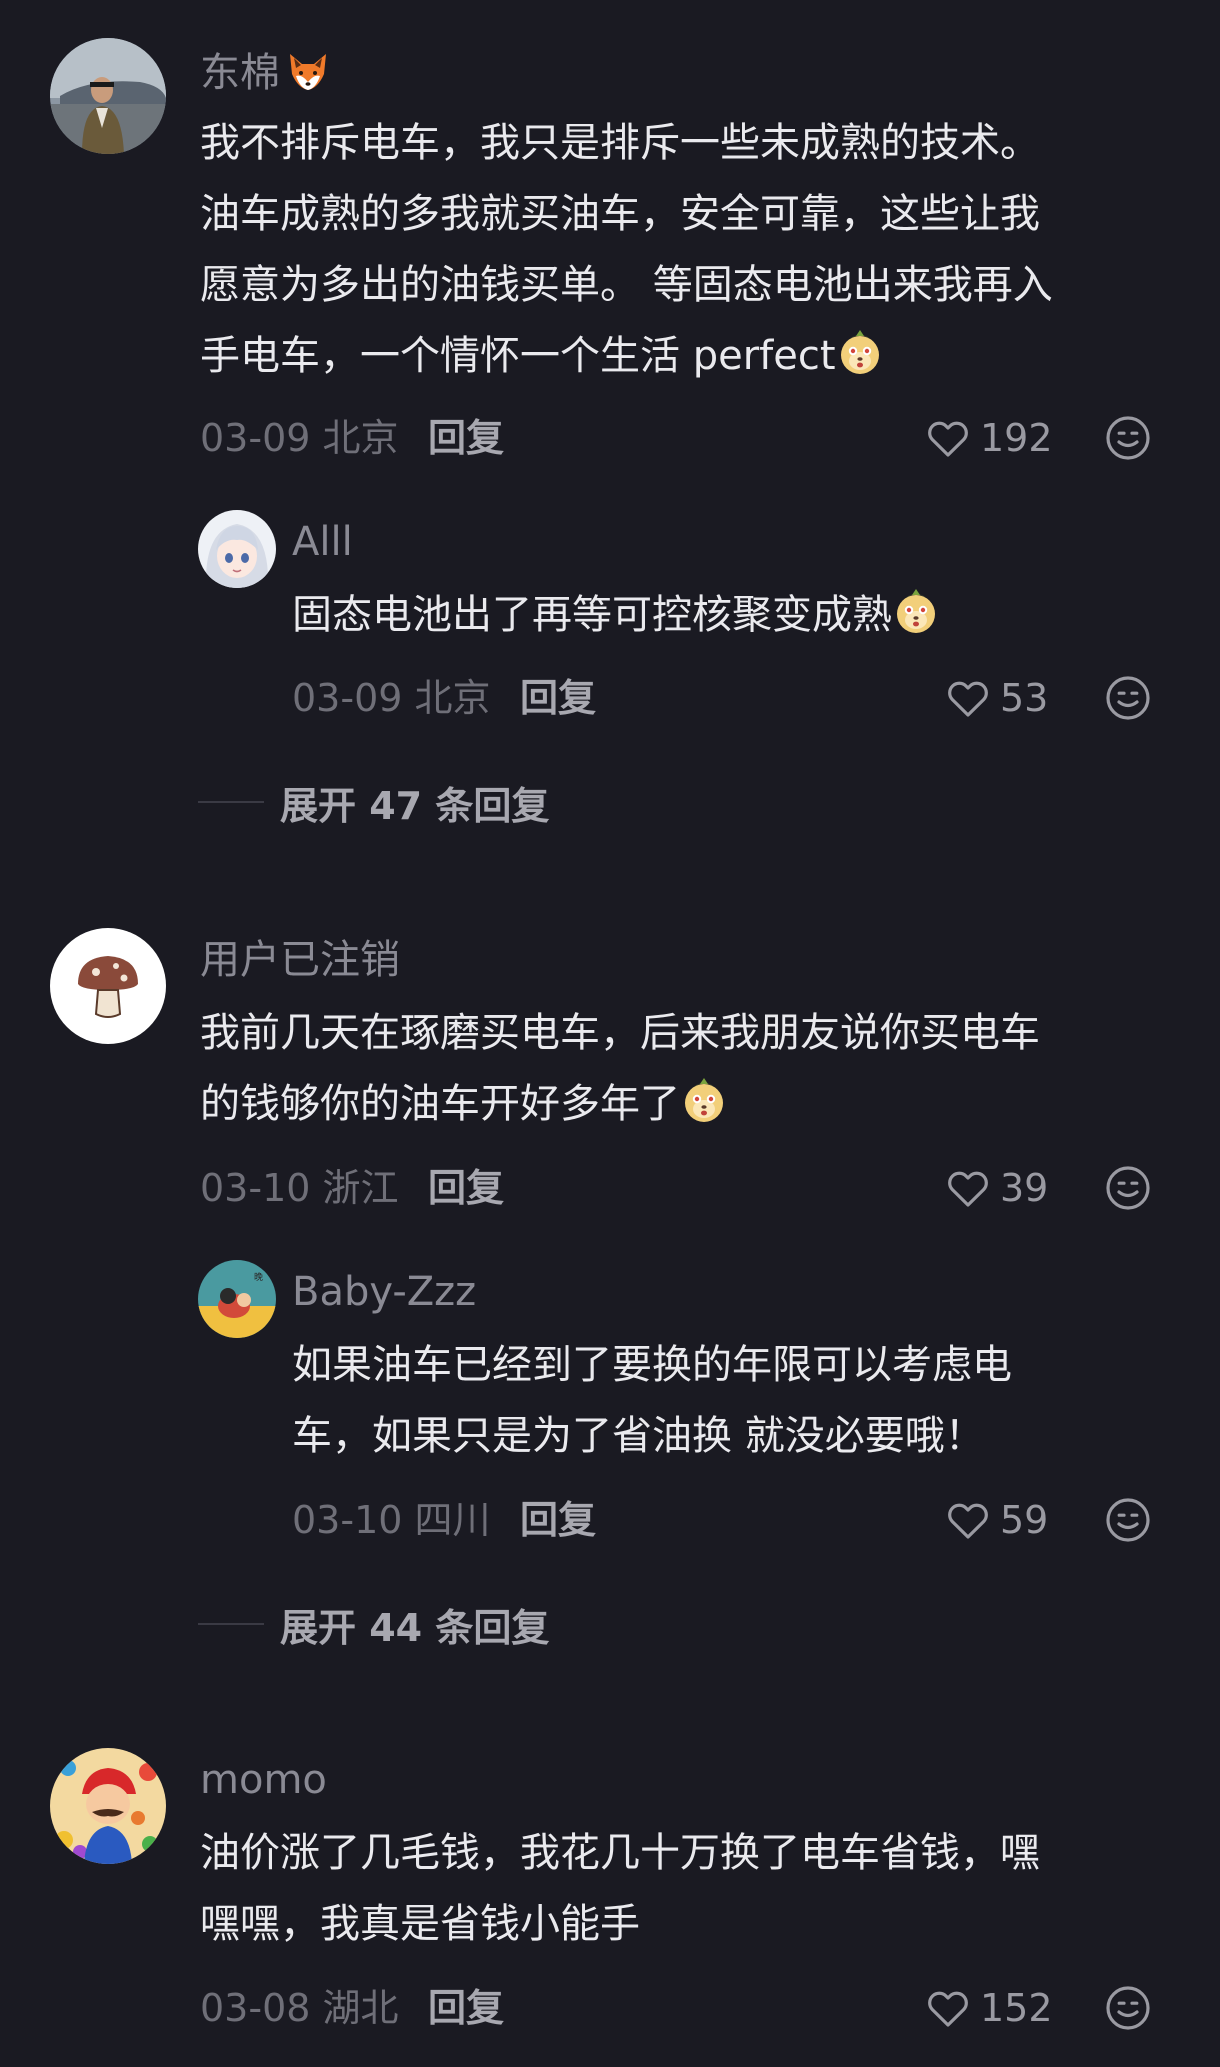 Image resolution: width=1220 pixels, height=2067 pixels. I want to click on reply-line: 固态电池出了再等可控核聚变成熟, so click(616, 615).